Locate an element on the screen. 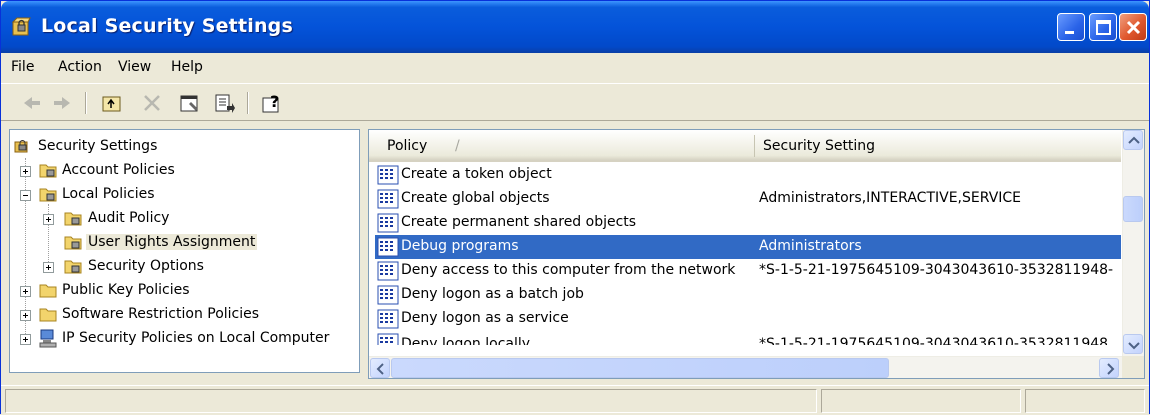 The height and width of the screenshot is (415, 1150). column-divider is located at coordinates (754, 146).